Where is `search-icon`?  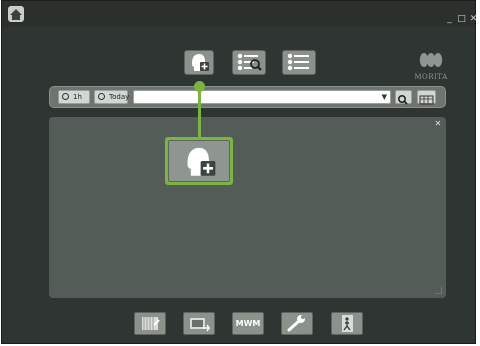
search-icon is located at coordinates (402, 99).